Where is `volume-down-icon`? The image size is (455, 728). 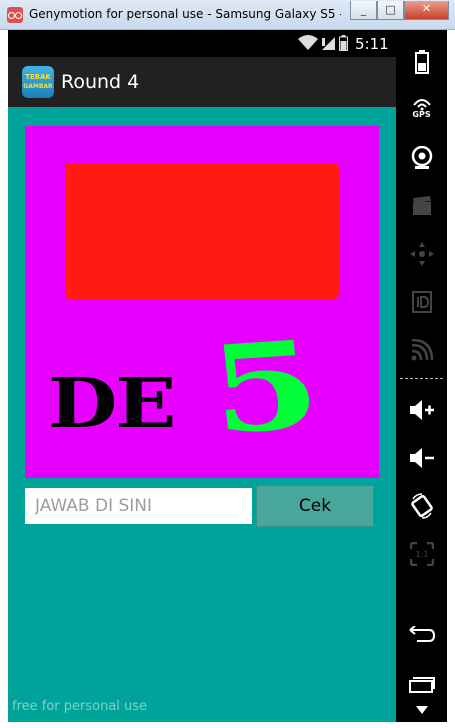
volume-down-icon is located at coordinates (421, 458).